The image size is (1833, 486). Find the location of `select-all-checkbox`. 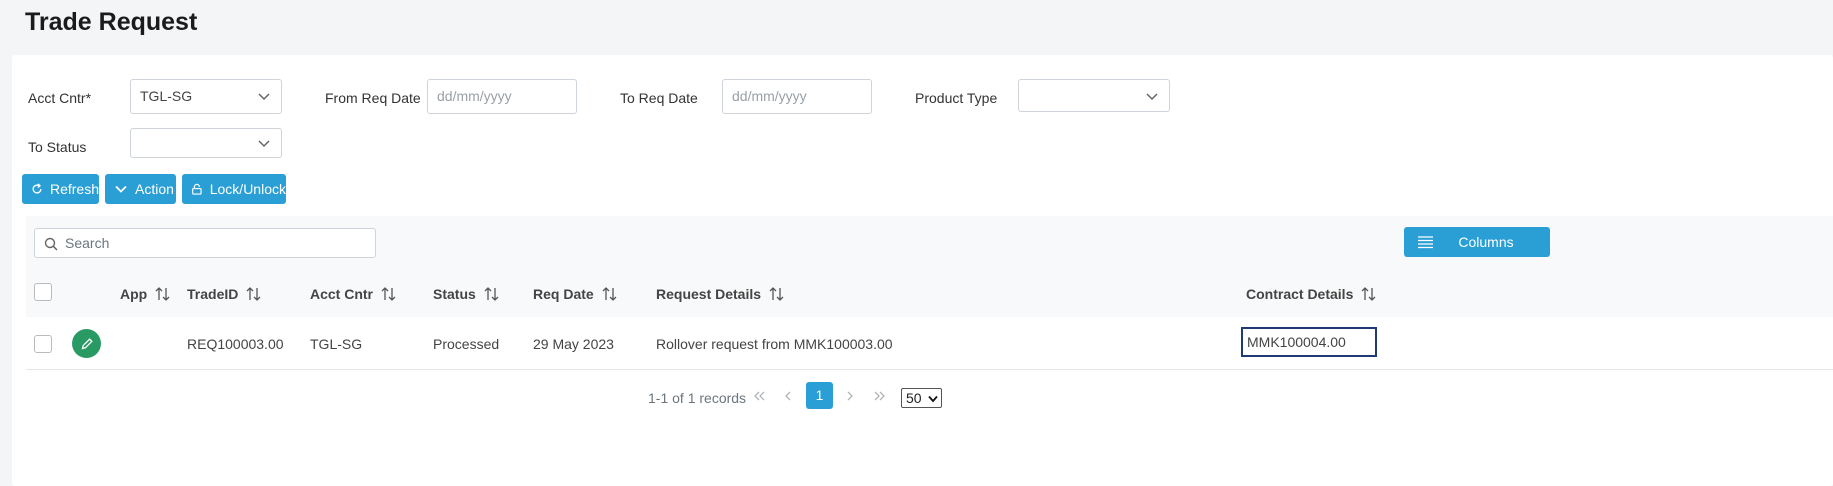

select-all-checkbox is located at coordinates (43, 292).